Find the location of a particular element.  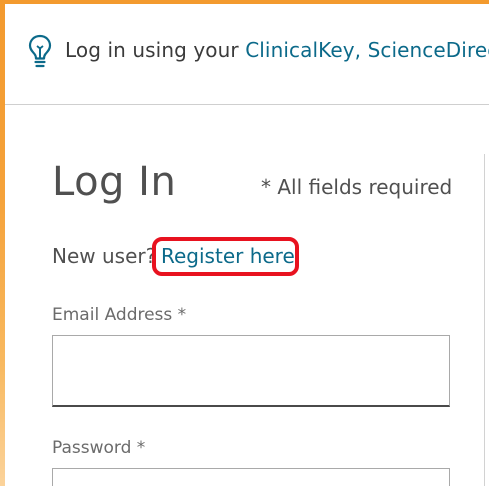

email-label: Email Address * is located at coordinates (119, 315).